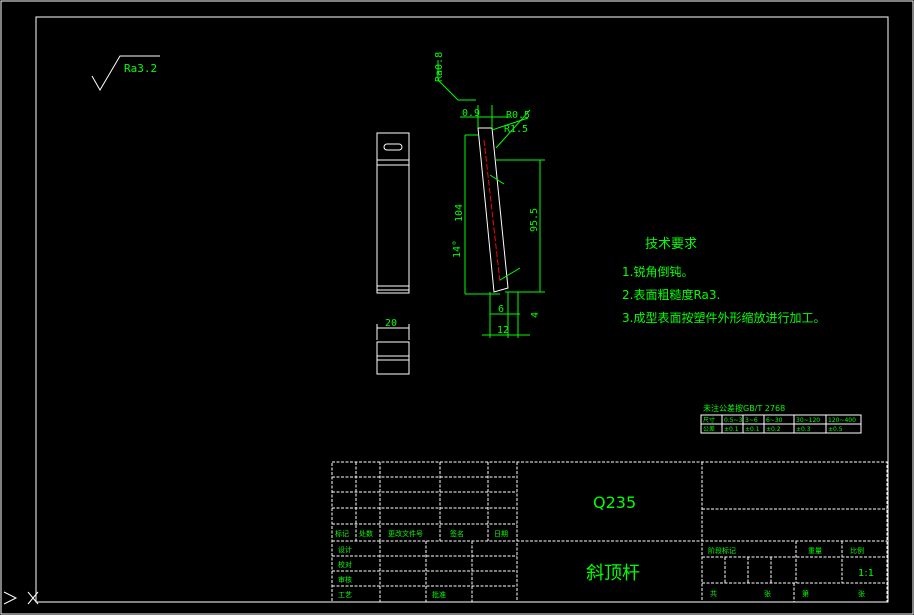 Image resolution: width=914 pixels, height=615 pixels. What do you see at coordinates (751, 420) in the screenshot?
I see `tol-header-2: 3~6` at bounding box center [751, 420].